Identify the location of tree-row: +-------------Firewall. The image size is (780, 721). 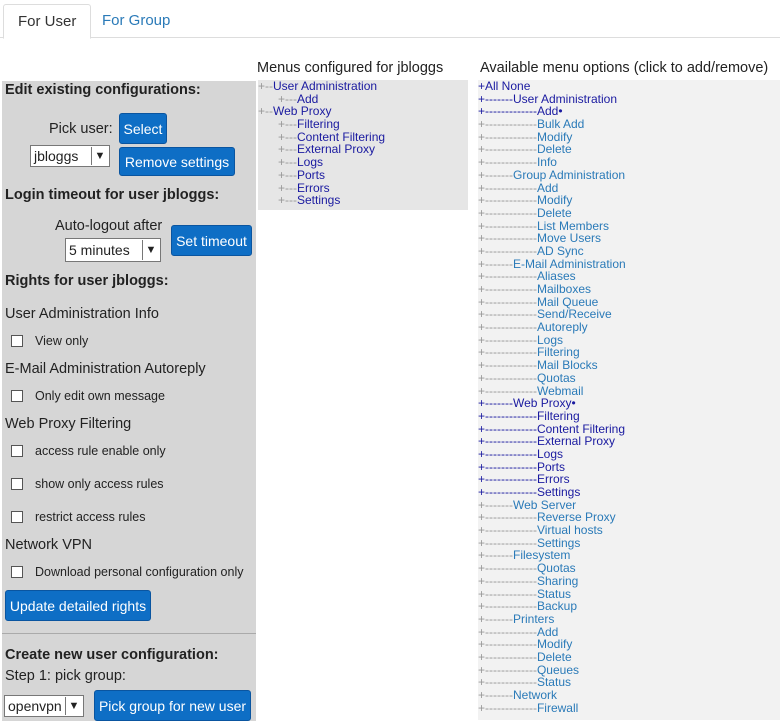
(629, 707).